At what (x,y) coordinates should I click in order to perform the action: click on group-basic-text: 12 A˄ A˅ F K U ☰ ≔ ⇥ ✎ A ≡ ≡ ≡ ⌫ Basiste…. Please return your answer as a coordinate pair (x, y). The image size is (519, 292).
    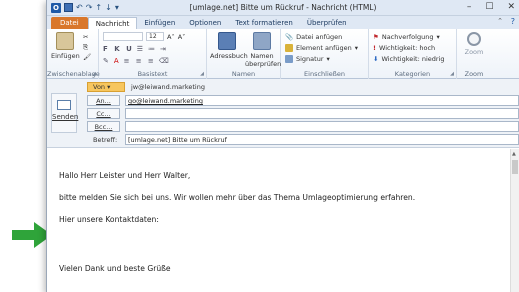
    Looking at the image, I should click on (153, 54).